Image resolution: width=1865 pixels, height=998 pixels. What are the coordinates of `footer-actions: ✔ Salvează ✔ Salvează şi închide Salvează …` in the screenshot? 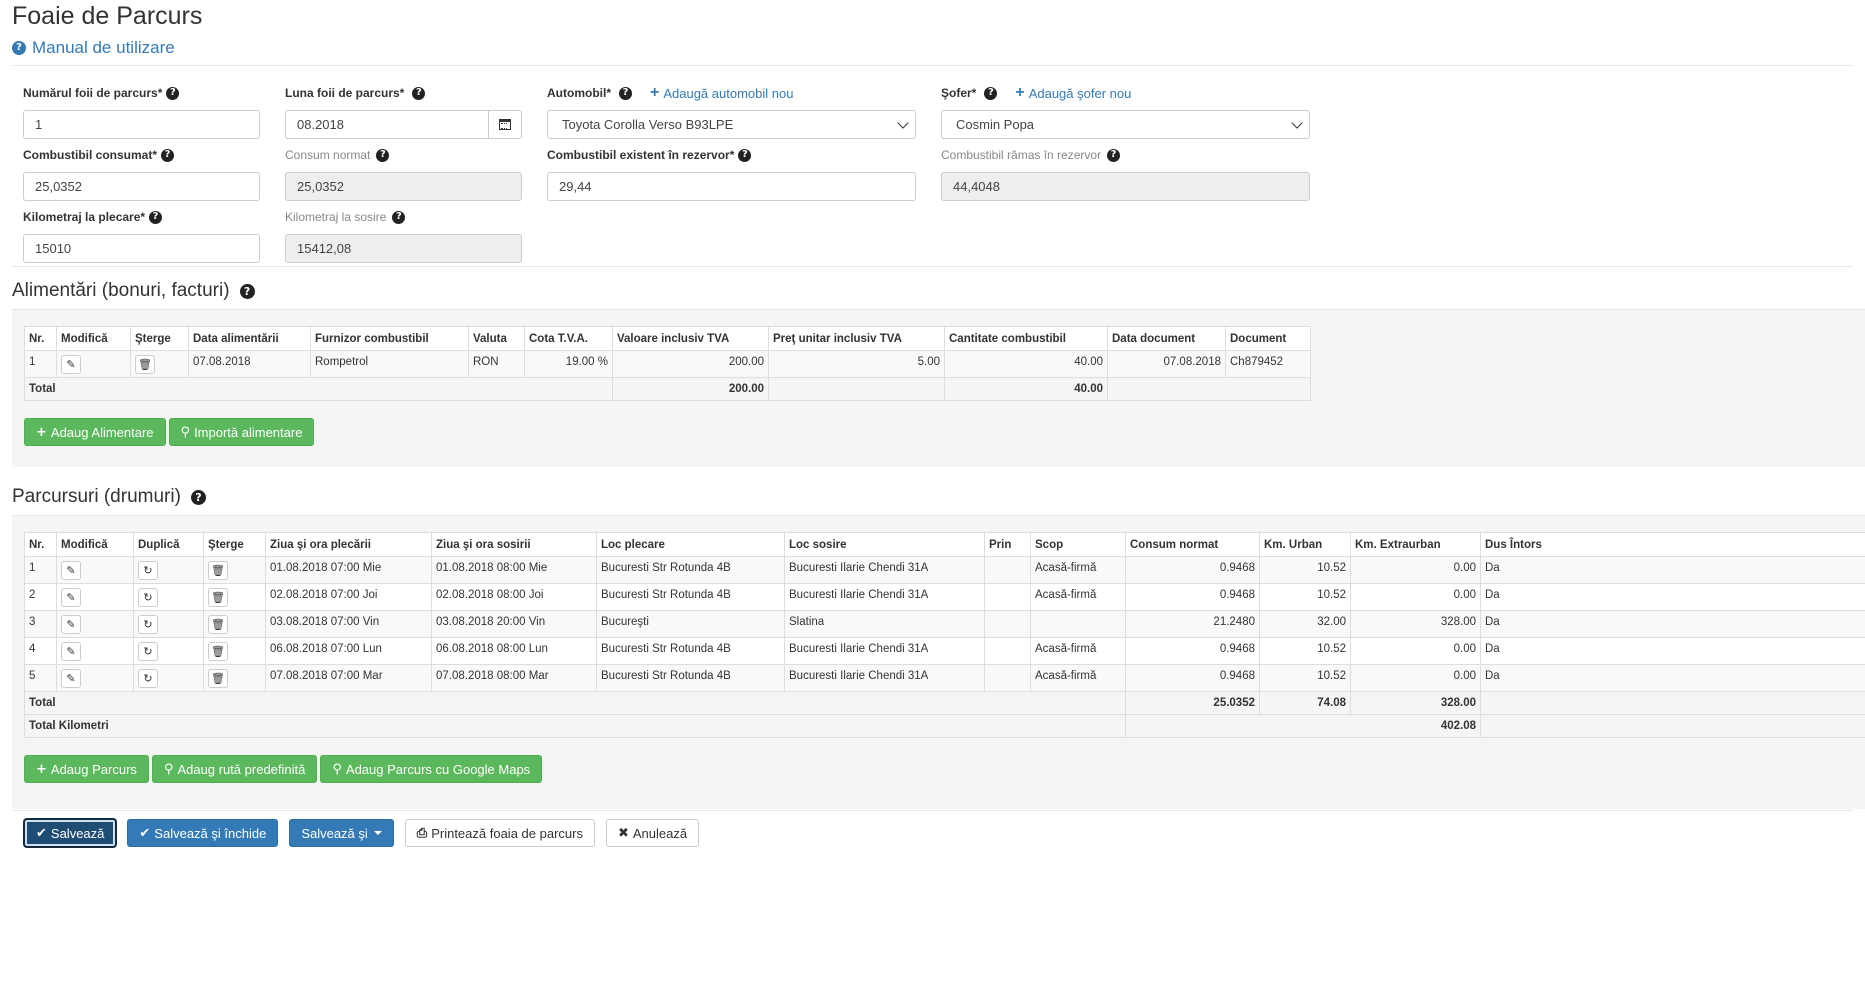 It's located at (932, 829).